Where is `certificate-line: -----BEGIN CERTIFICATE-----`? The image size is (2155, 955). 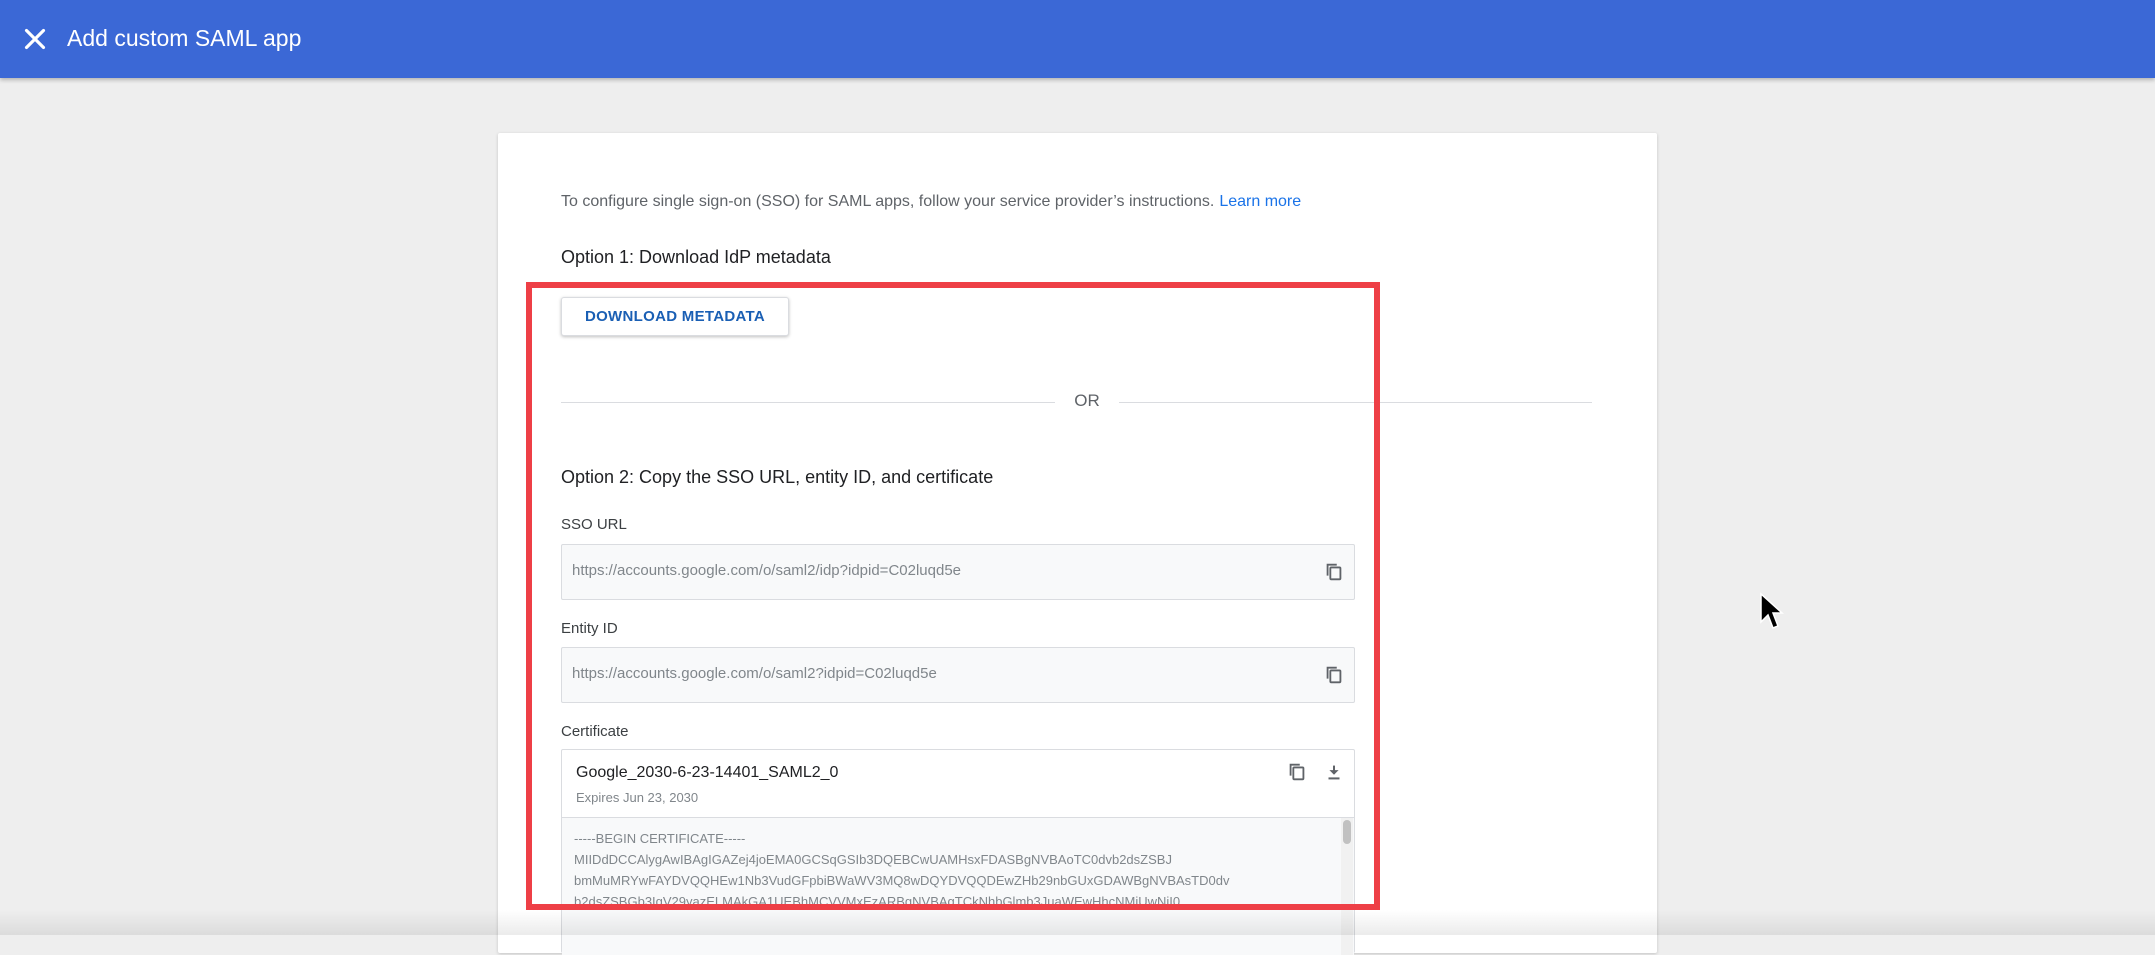 certificate-line: -----BEGIN CERTIFICATE----- is located at coordinates (660, 838).